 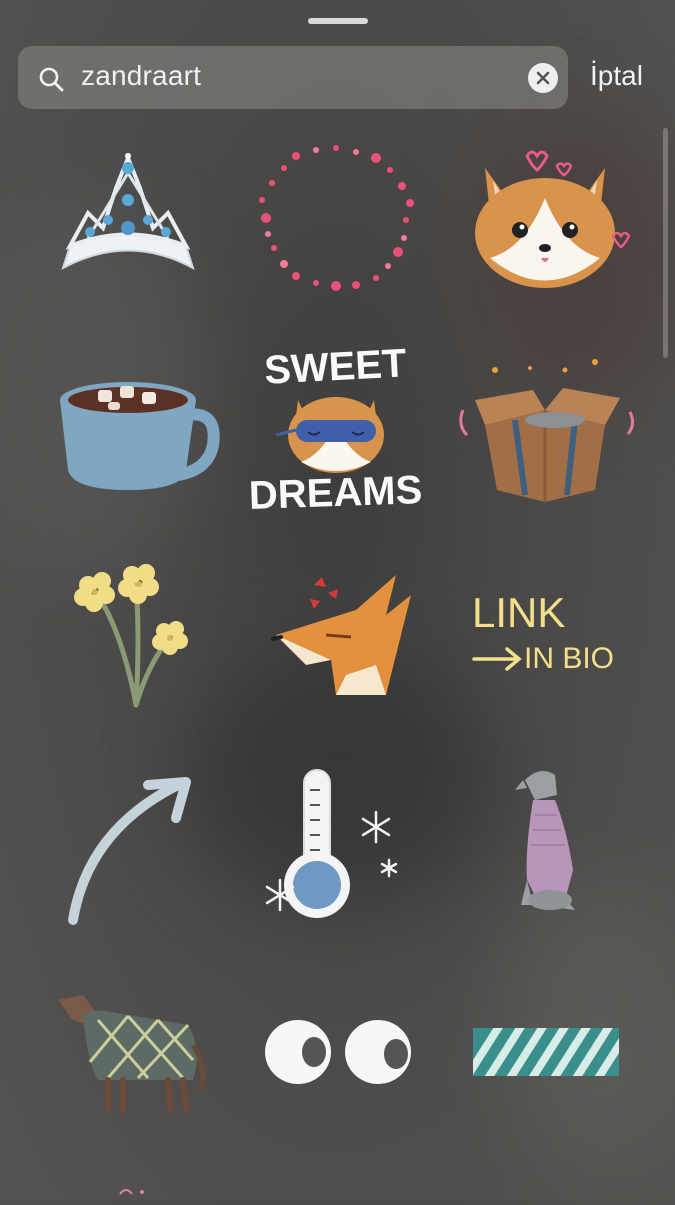 I want to click on close-icon, so click(x=543, y=78).